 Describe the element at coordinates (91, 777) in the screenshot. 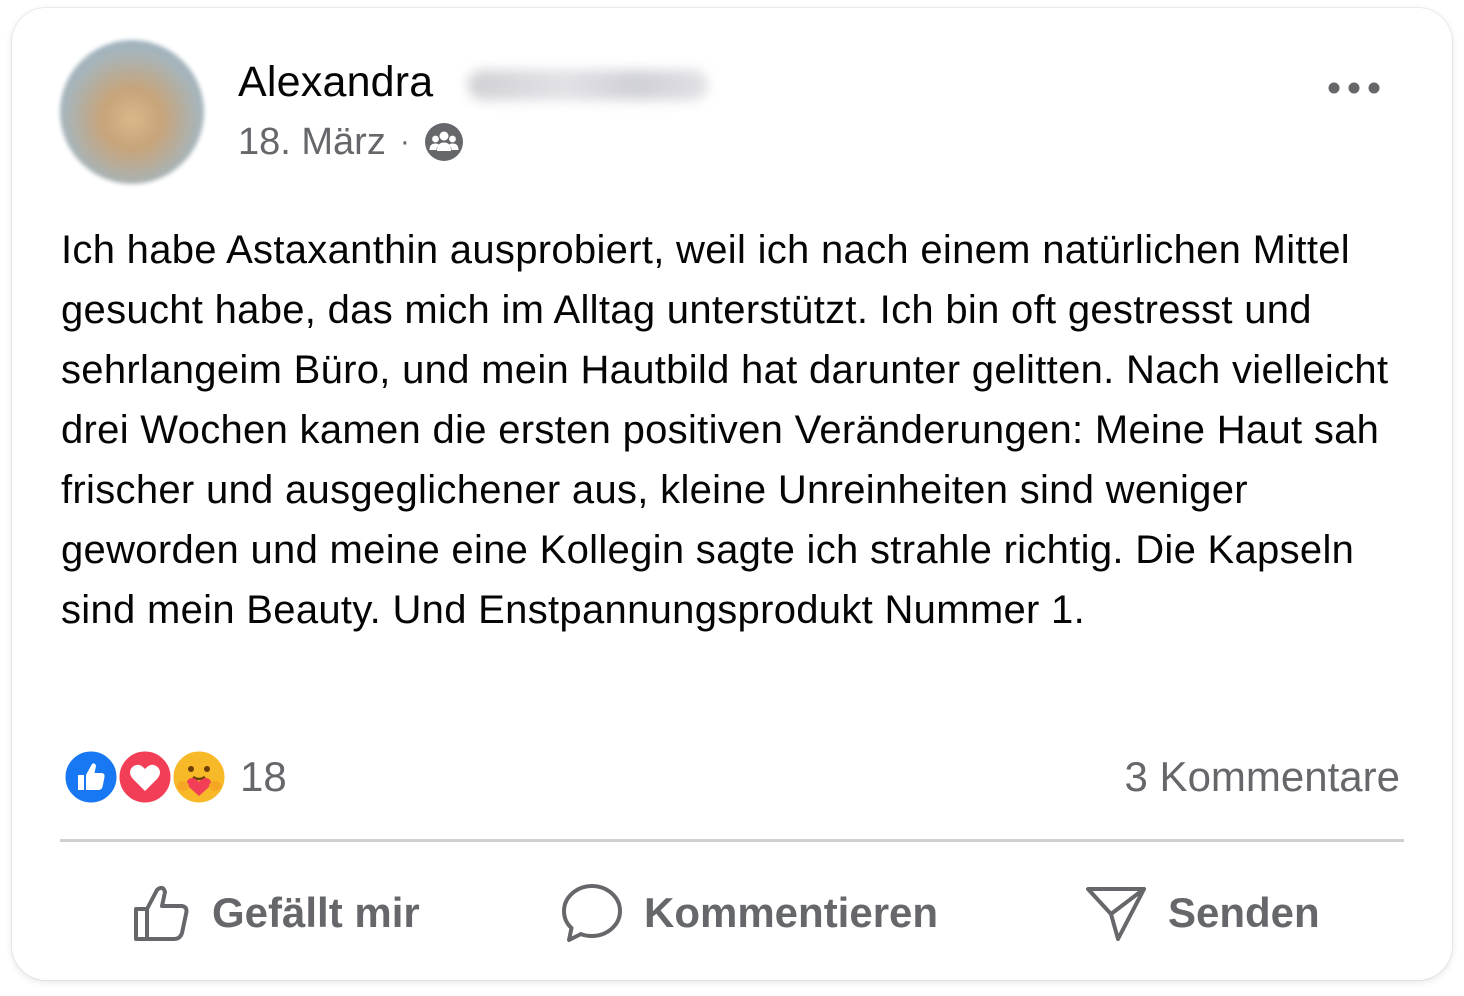

I see `like-reaction-icon` at that location.